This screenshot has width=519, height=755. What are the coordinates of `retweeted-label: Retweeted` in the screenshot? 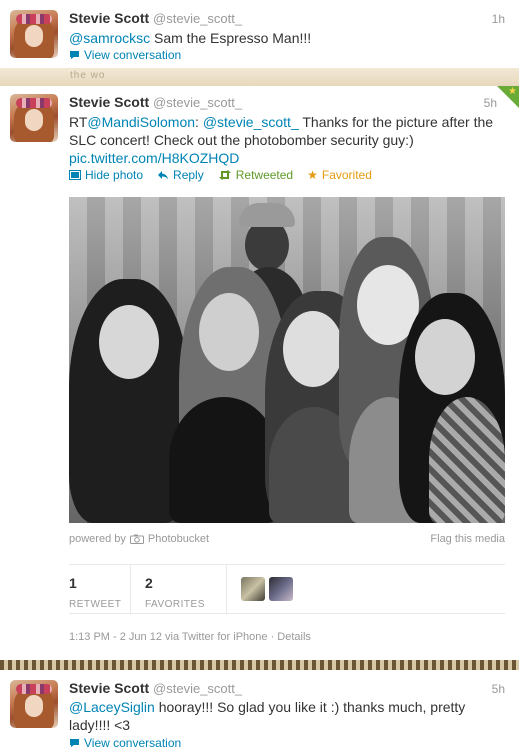 It's located at (264, 175).